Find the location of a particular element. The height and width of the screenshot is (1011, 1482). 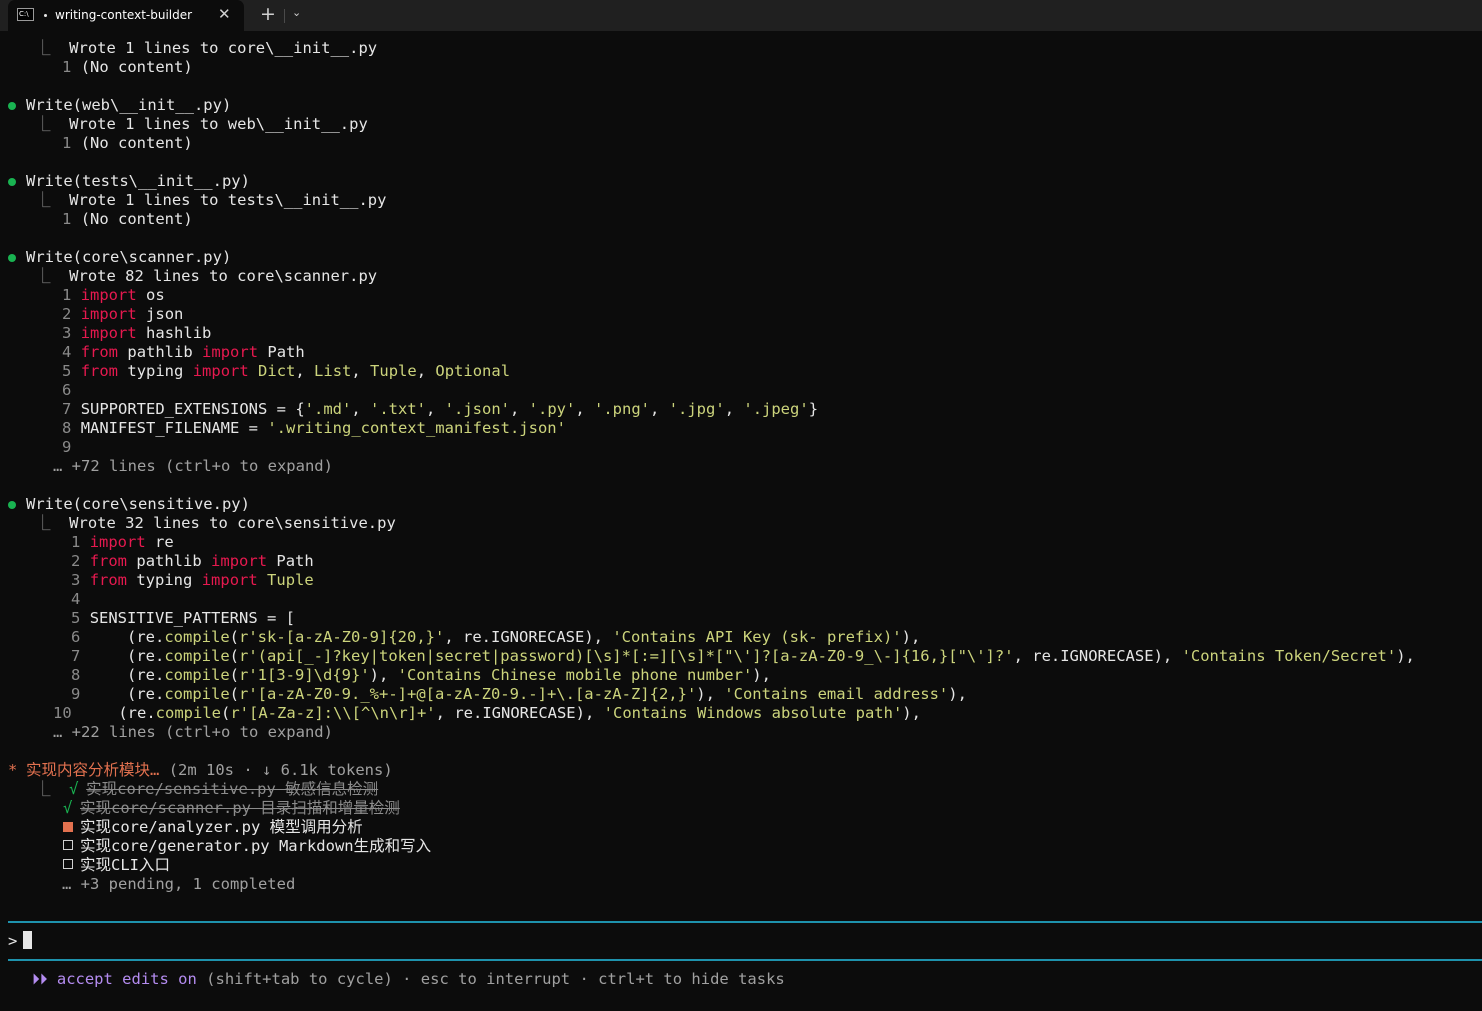

input-bottom-rule is located at coordinates (745, 960).